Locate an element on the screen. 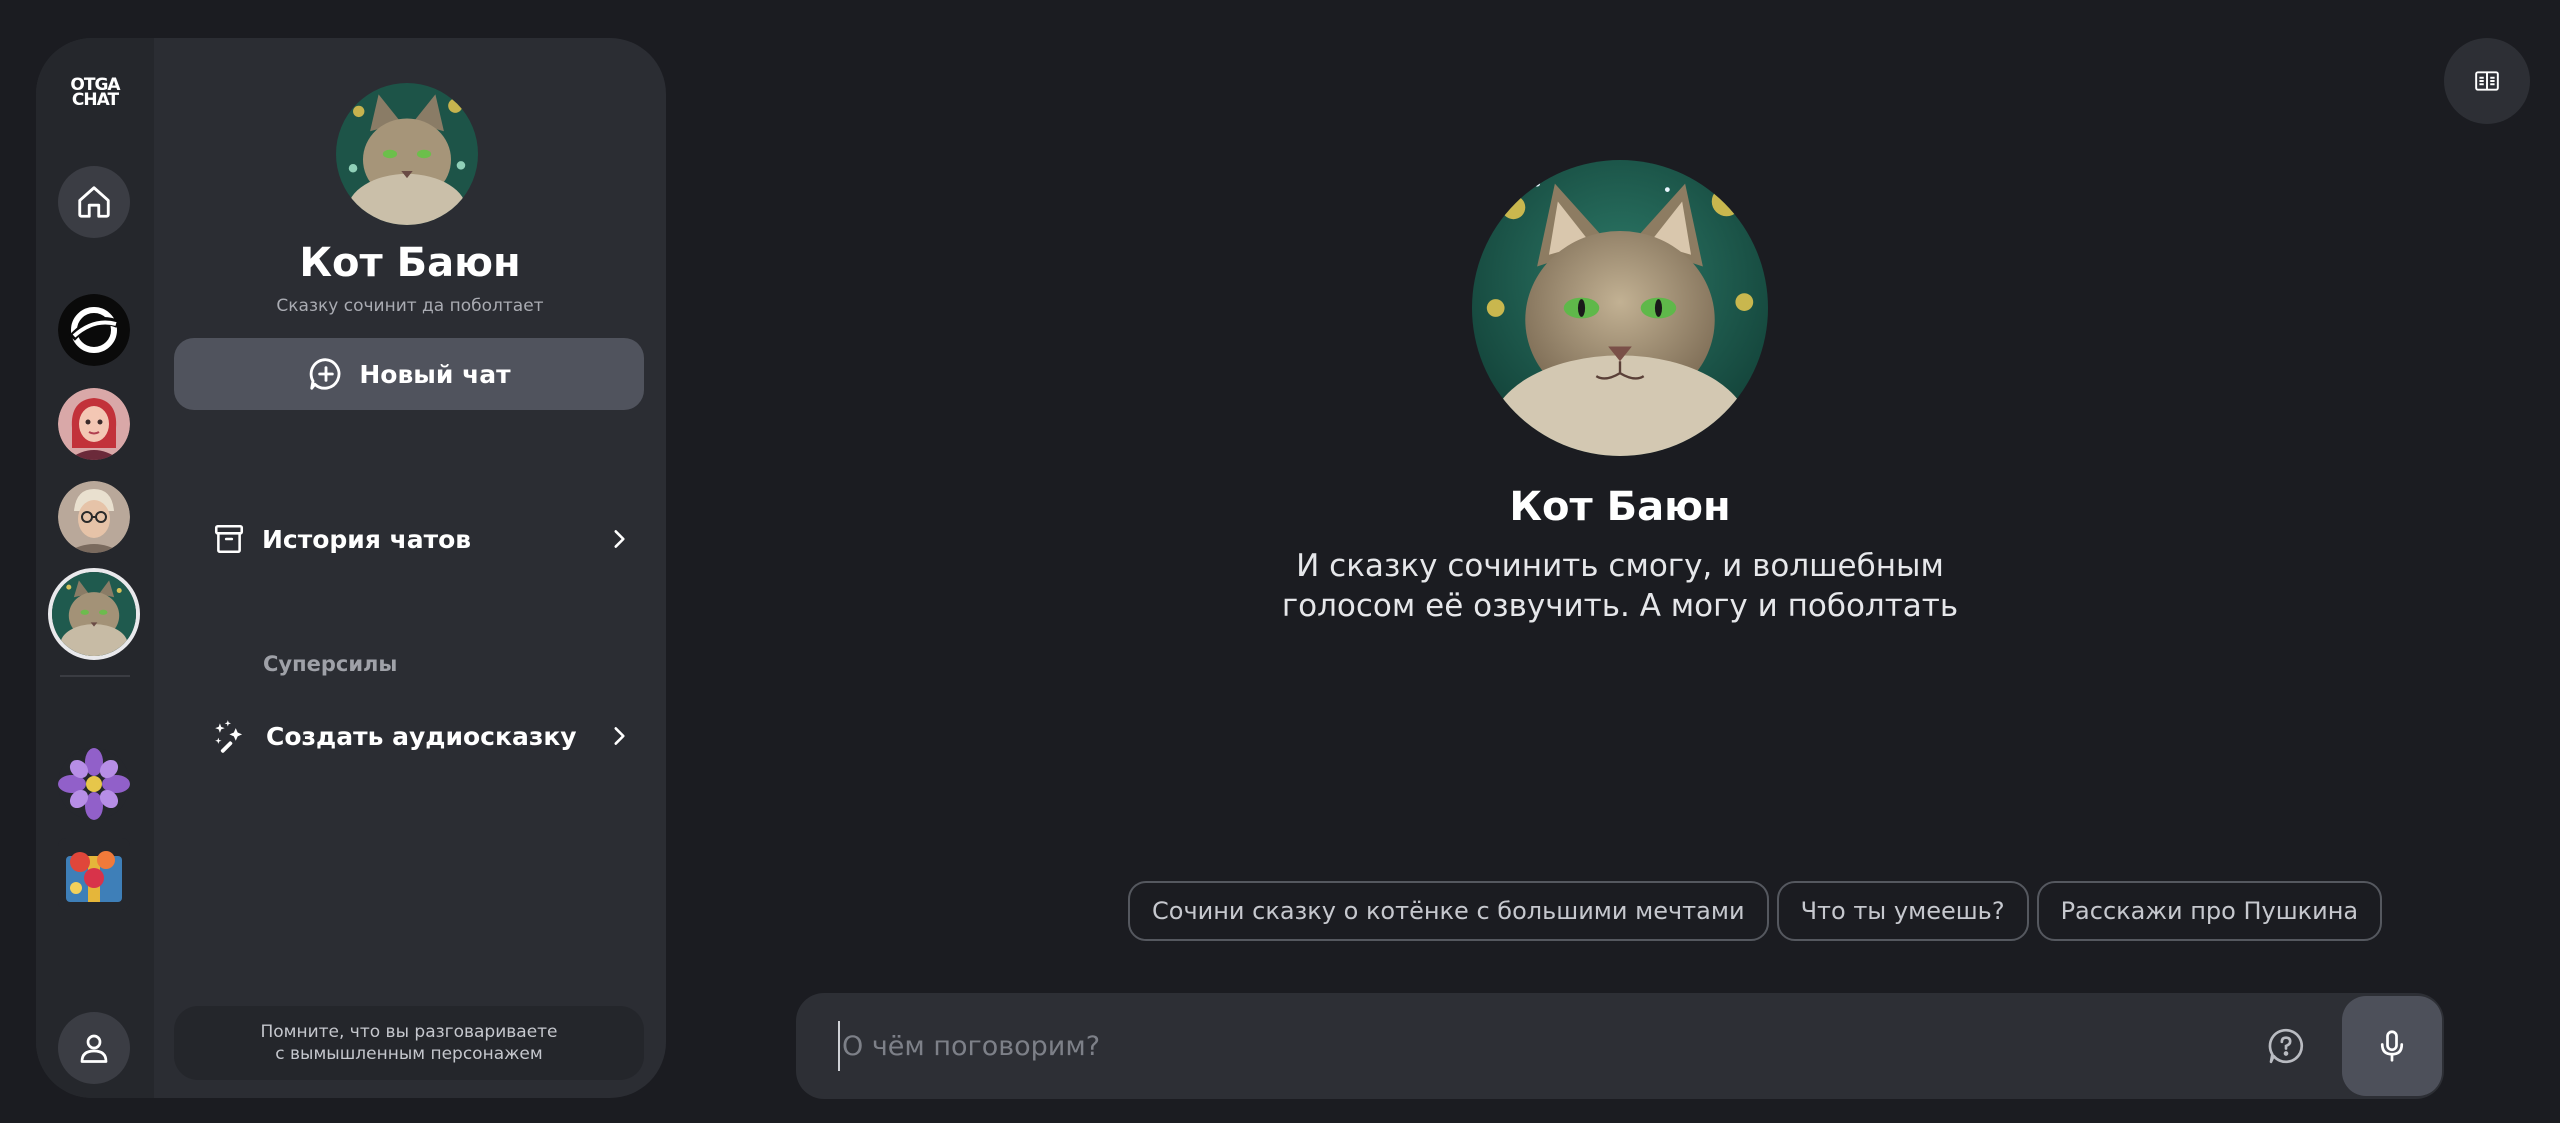 The image size is (2560, 1123). message-input-bar is located at coordinates (1620, 1046).